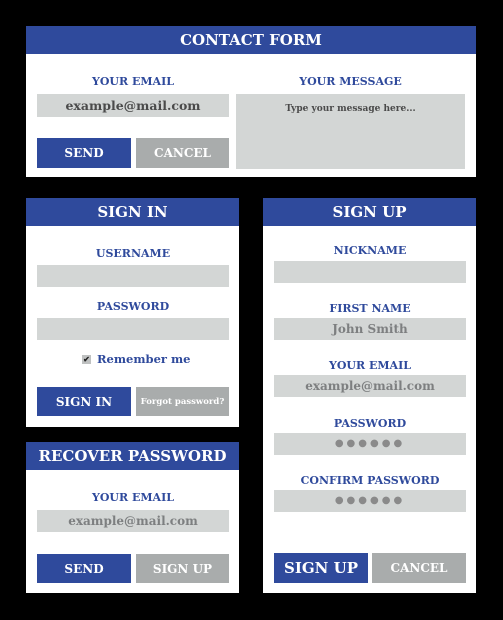 The width and height of the screenshot is (503, 620). What do you see at coordinates (370, 272) in the screenshot?
I see `nickname-input` at bounding box center [370, 272].